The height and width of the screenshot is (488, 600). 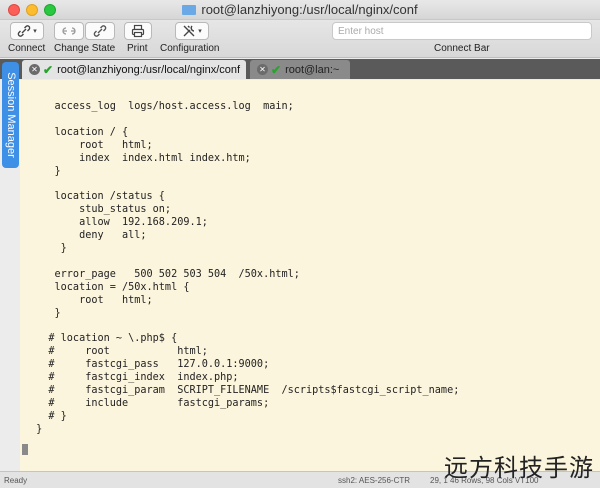 I want to click on configuration-label: Configuration, so click(x=190, y=48).